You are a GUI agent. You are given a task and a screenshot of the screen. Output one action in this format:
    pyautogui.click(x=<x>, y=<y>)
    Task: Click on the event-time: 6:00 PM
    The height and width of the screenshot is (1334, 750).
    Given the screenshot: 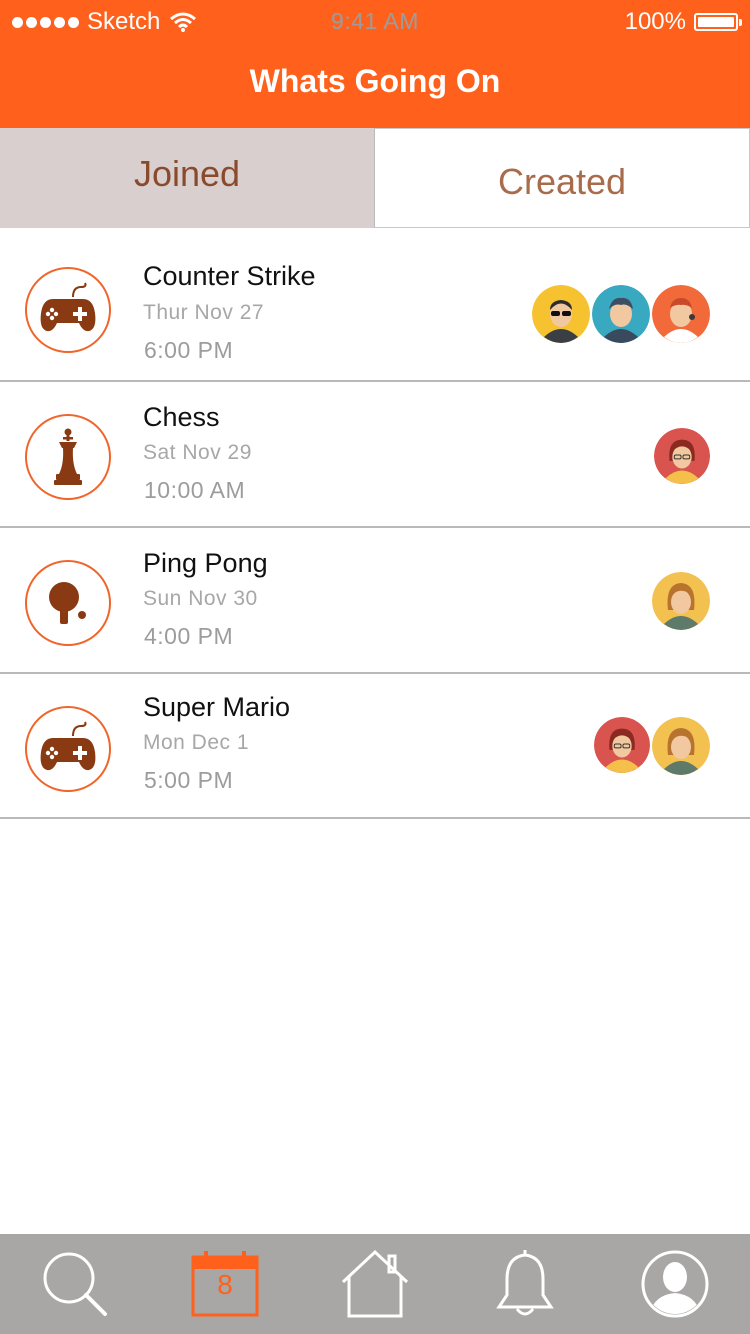 What is the action you would take?
    pyautogui.click(x=189, y=350)
    